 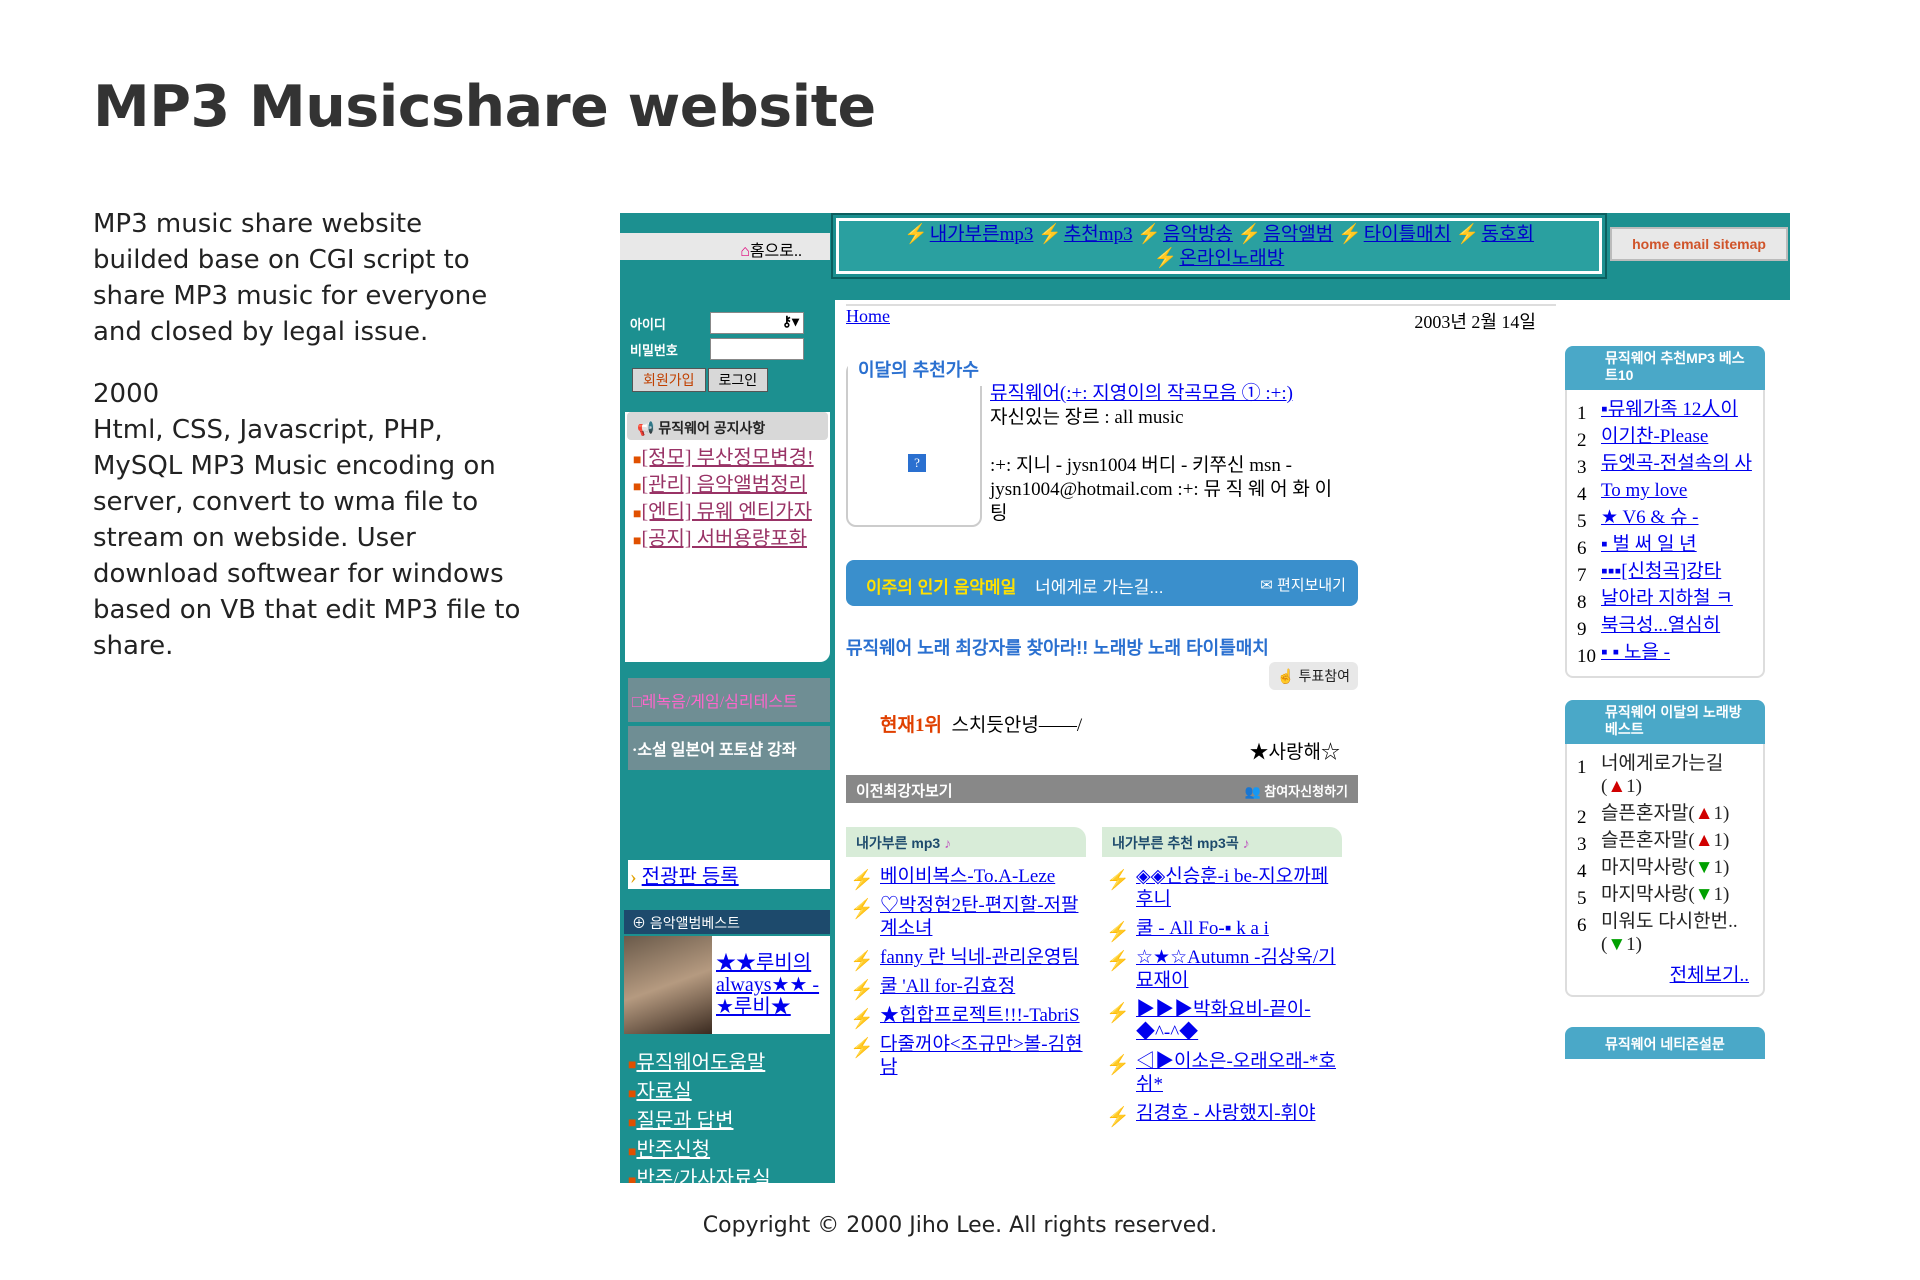 What do you see at coordinates (1650, 517) in the screenshot?
I see `rank-link: ★ V6 & 슈 -` at bounding box center [1650, 517].